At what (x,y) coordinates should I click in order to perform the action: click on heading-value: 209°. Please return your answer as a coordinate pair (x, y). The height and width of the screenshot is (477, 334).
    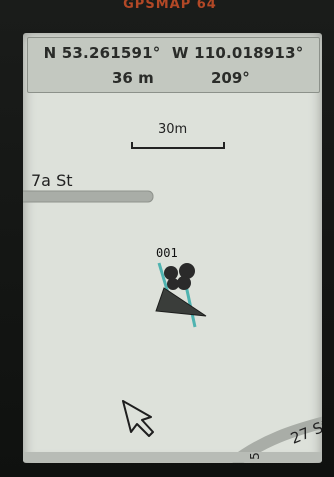
    Looking at the image, I should click on (230, 78).